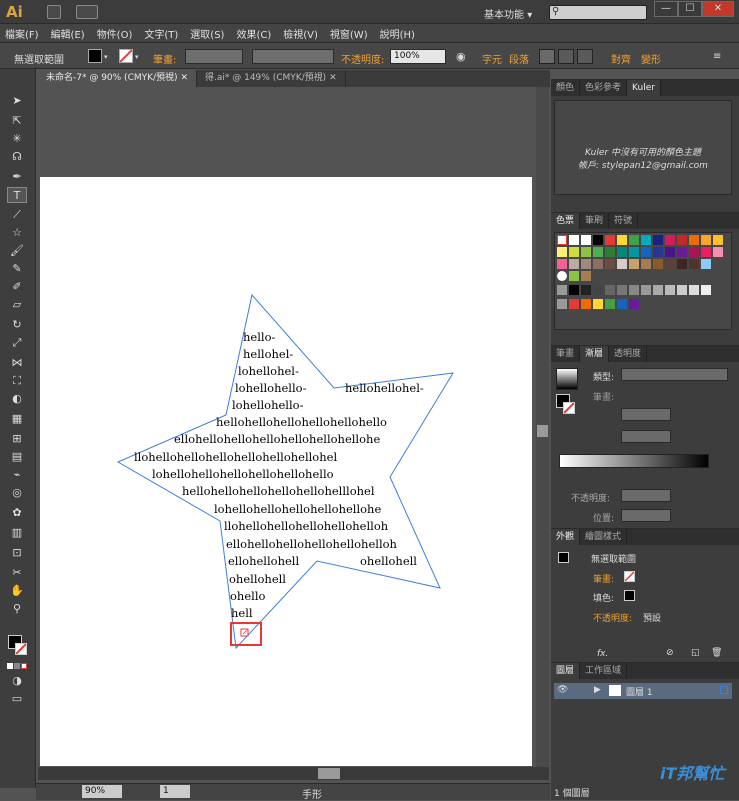 This screenshot has width=739, height=801. Describe the element at coordinates (566, 221) in the screenshot. I see `tab-swatches: 色票` at that location.